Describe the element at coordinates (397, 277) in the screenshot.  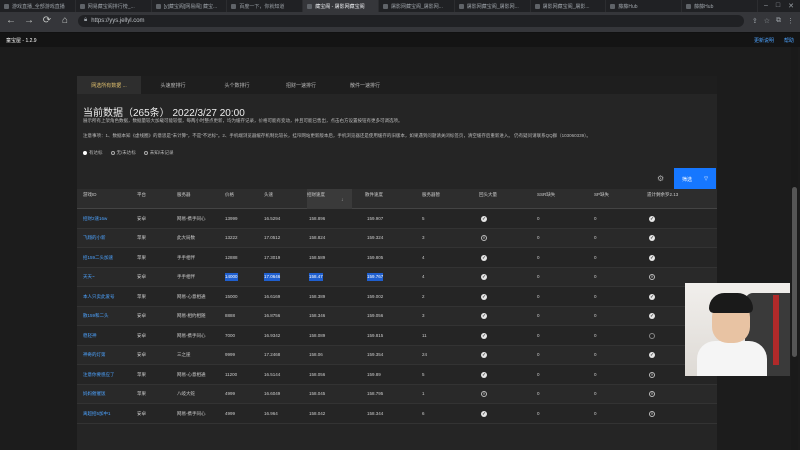
I see `table-row: 天天~ 安卓 手手相伴 14000 17.0646 158.47 159.767 4 0 0 ✓ ✕` at that location.